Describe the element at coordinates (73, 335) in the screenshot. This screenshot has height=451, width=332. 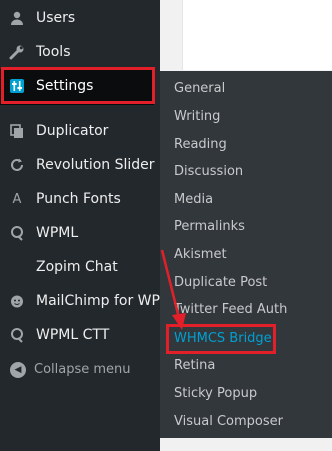
I see `sidebar-item-label: WPML CTT` at that location.